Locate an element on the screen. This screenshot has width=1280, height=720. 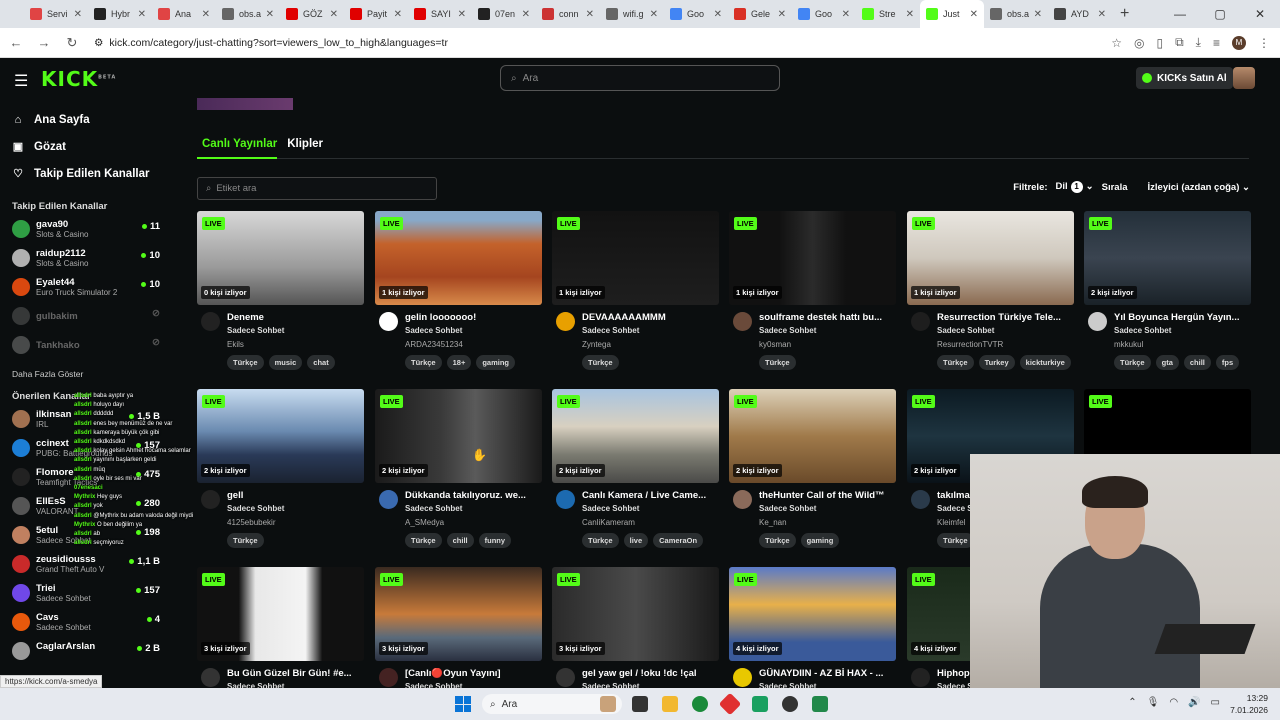
stream-title: Deneme is located at coordinates (294, 317).